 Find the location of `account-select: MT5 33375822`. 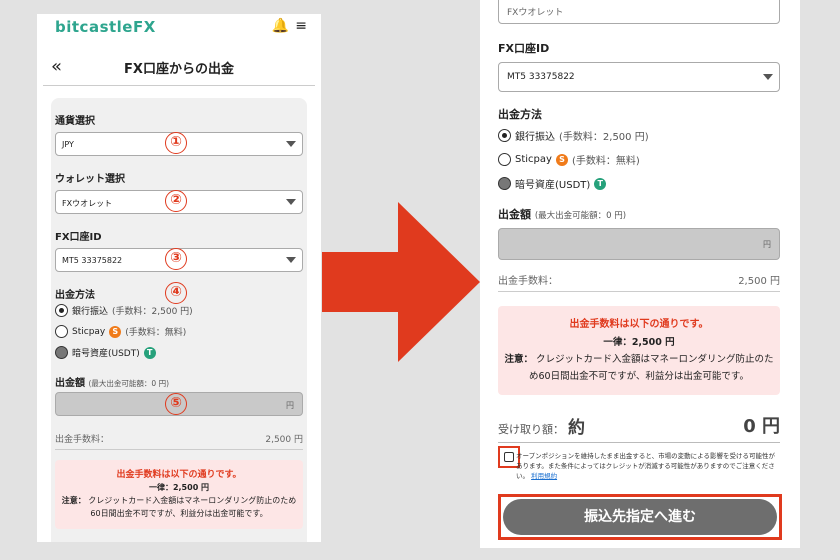

account-select: MT5 33375822 is located at coordinates (639, 77).